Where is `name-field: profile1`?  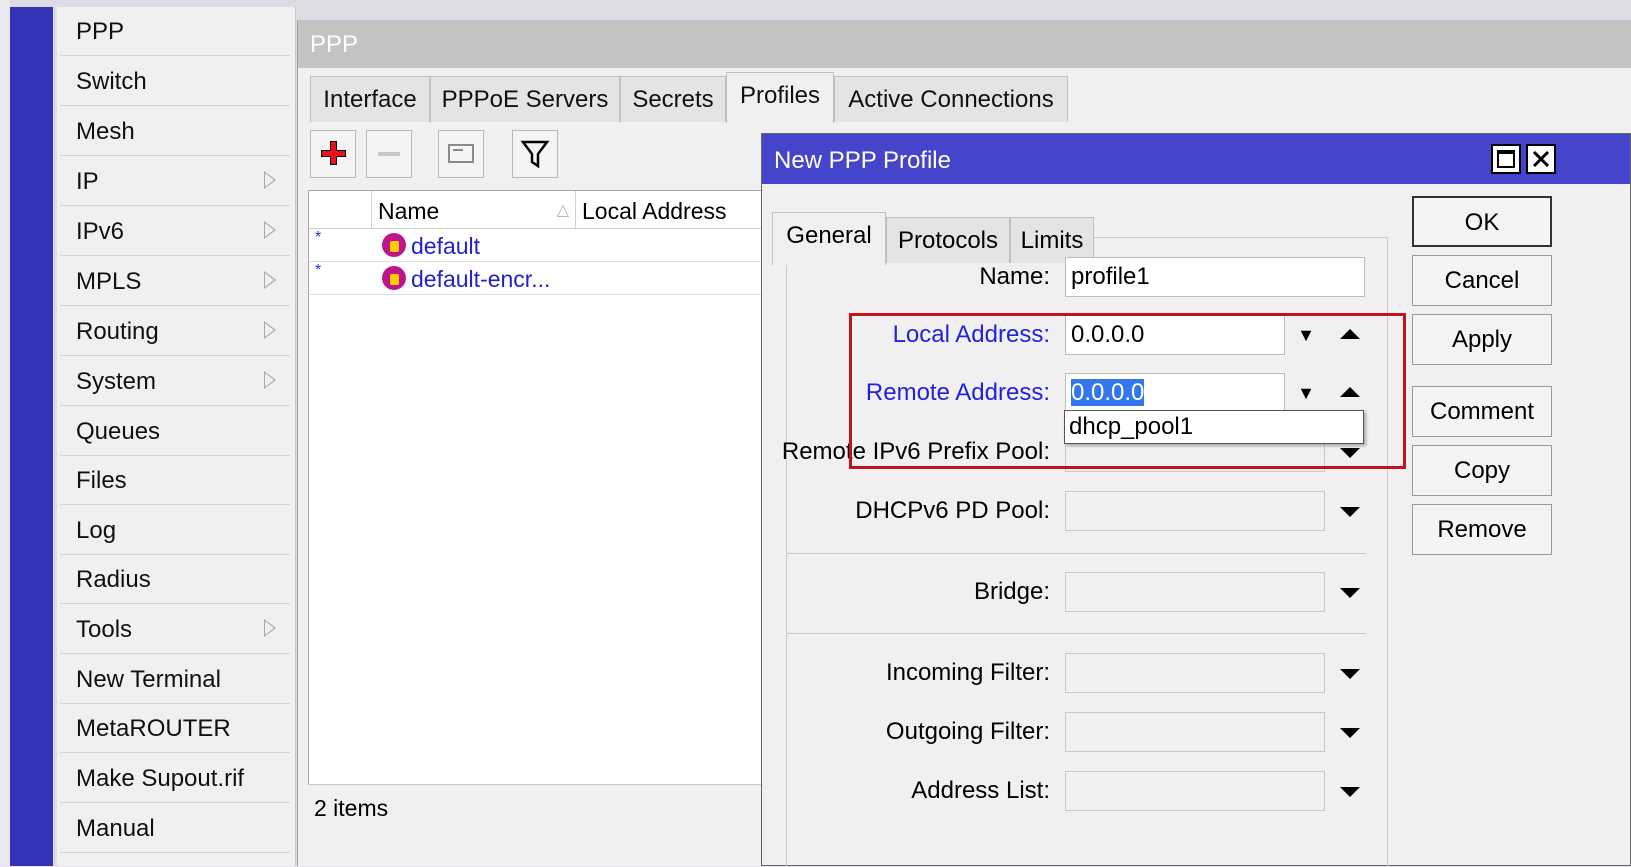 name-field: profile1 is located at coordinates (1215, 277).